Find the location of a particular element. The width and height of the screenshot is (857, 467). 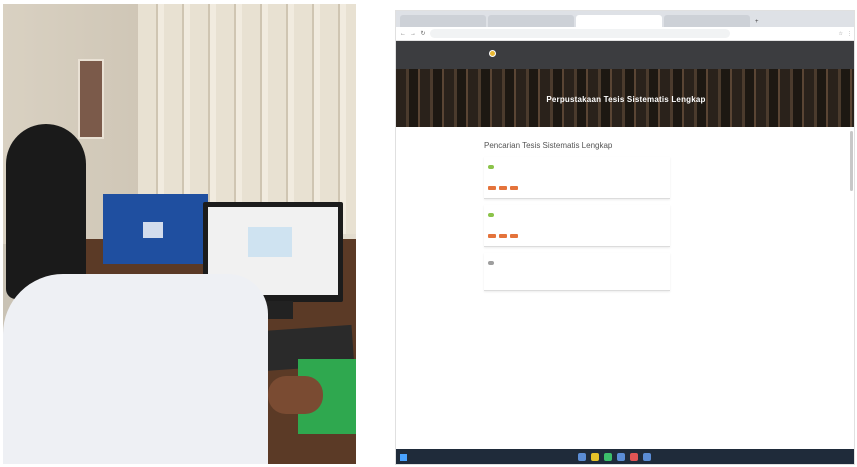

photo-hand-on-mouse is located at coordinates (295, 395).